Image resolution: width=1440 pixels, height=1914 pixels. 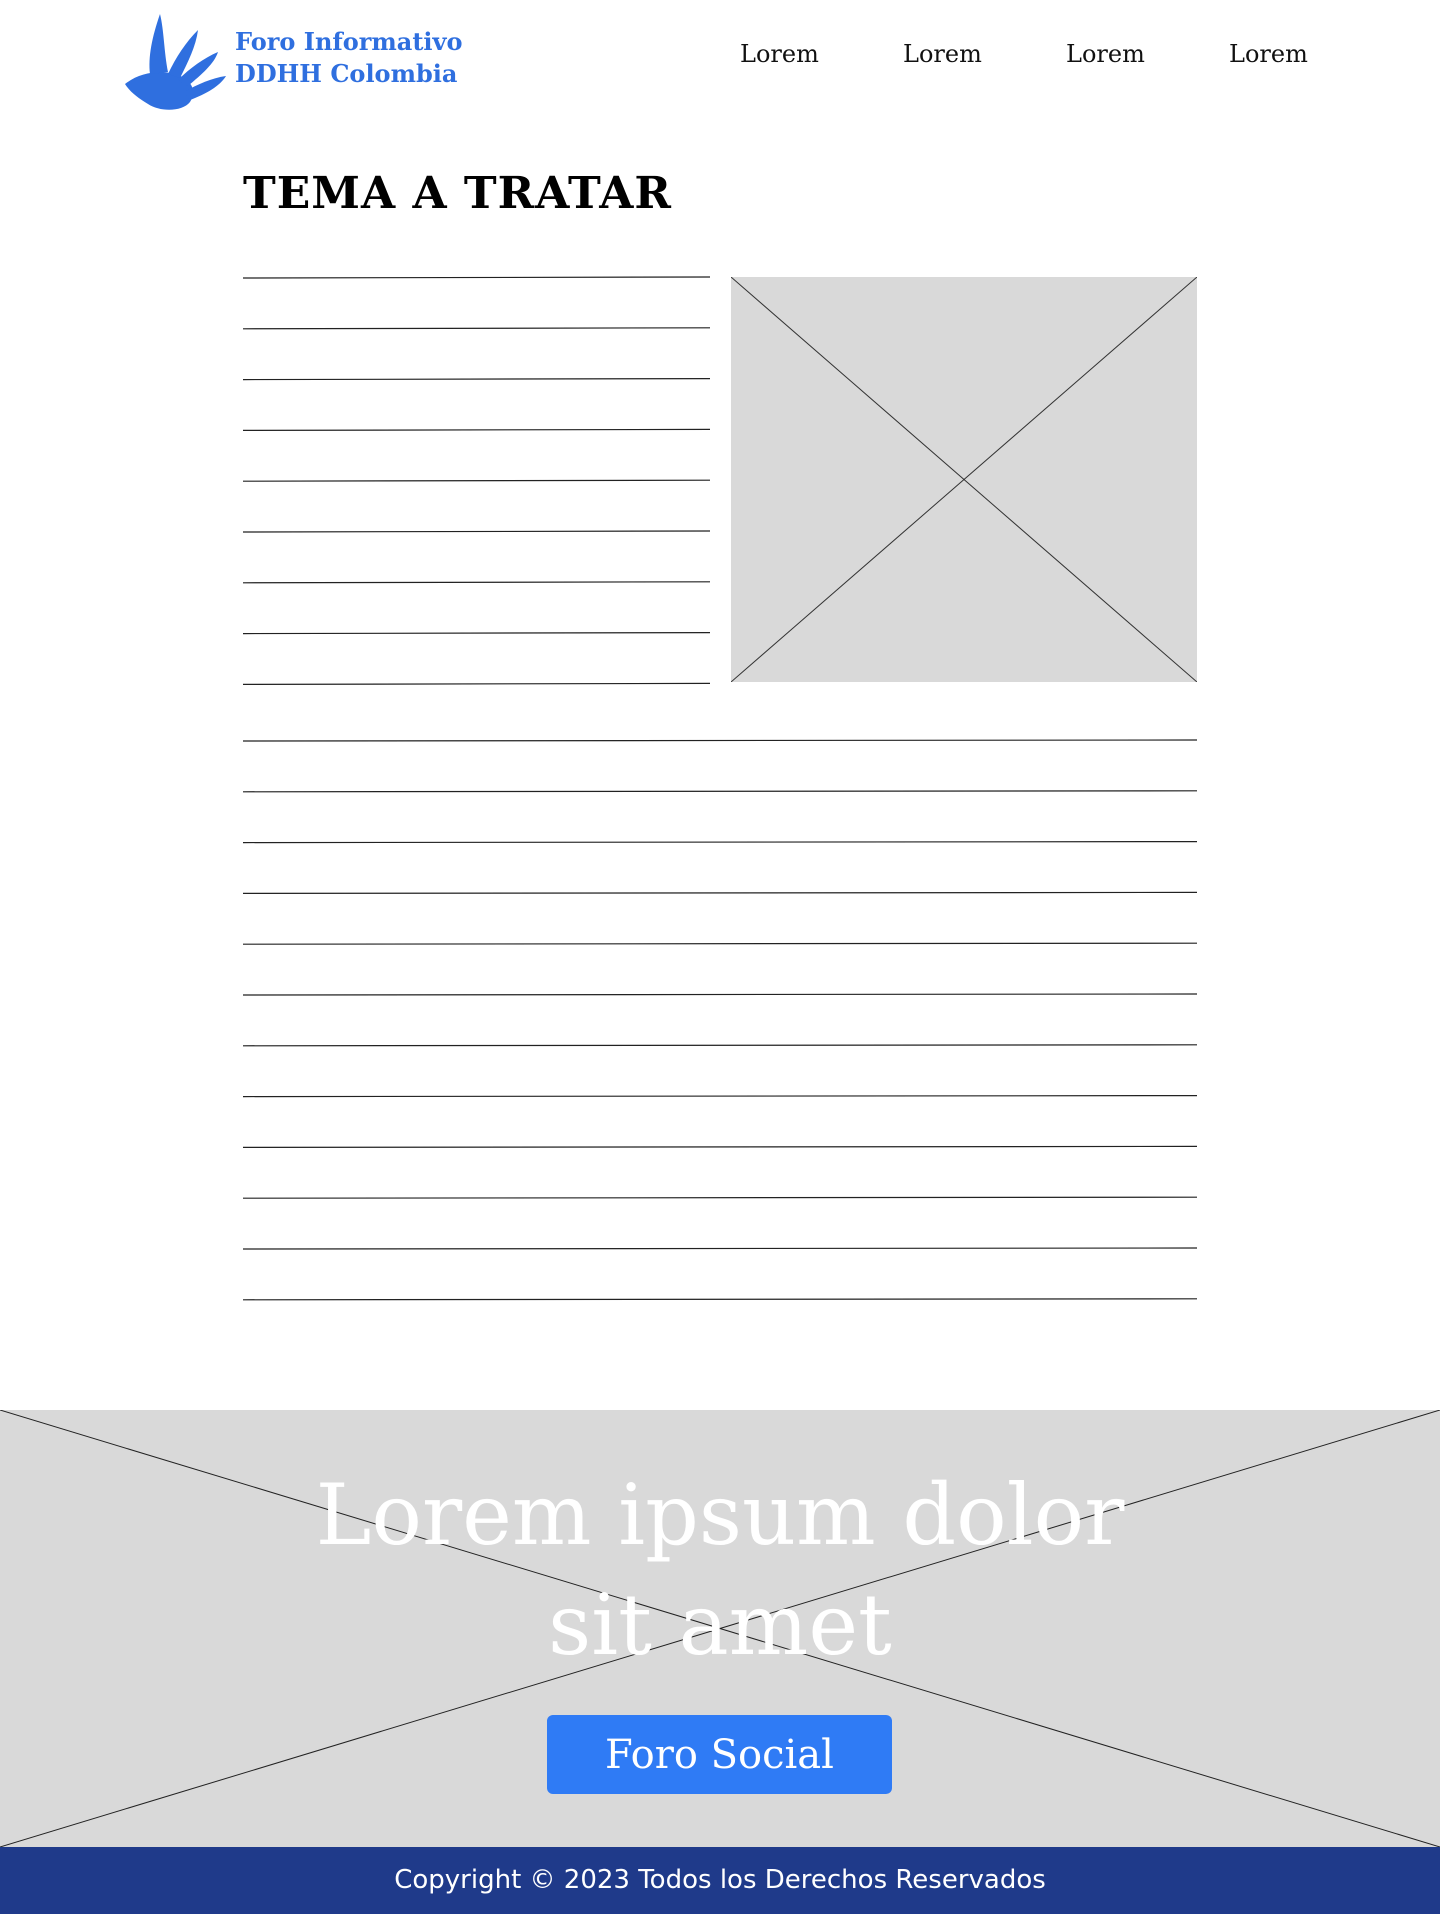 I want to click on image-placeholder-cross, so click(x=964, y=479).